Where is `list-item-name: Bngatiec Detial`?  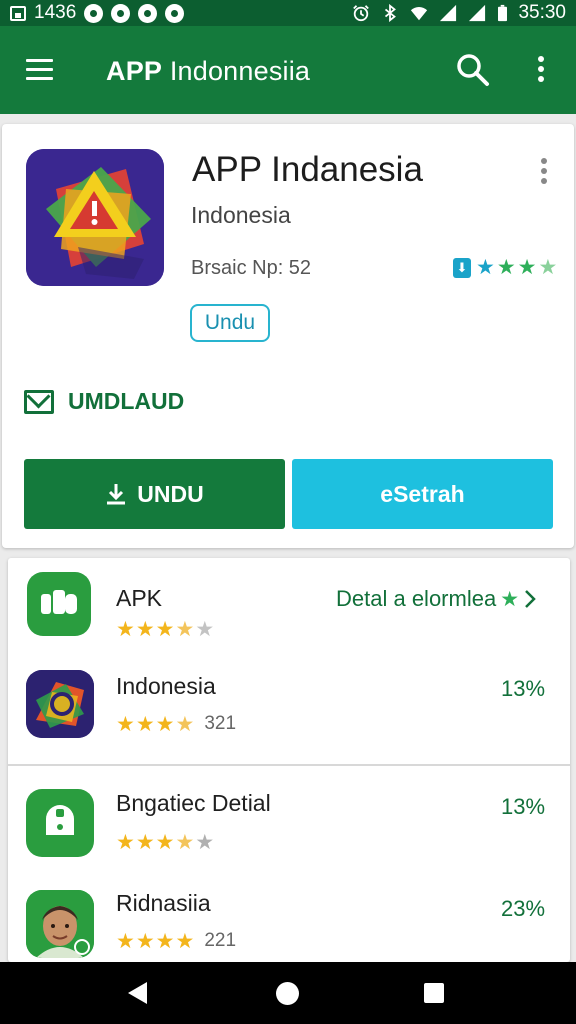 list-item-name: Bngatiec Detial is located at coordinates (193, 803).